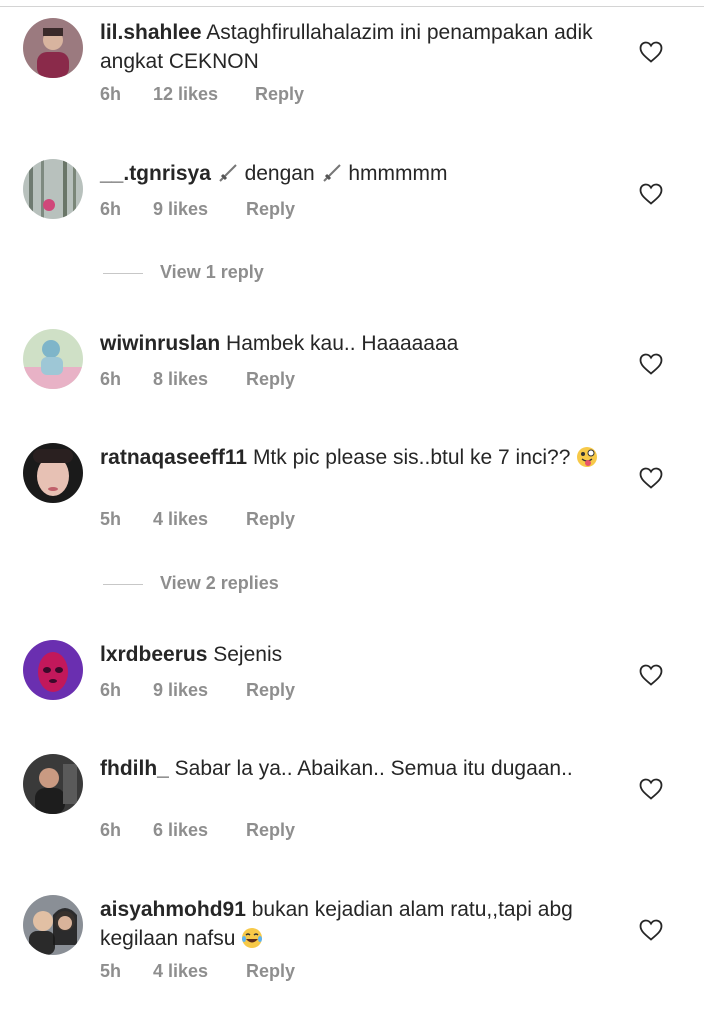 This screenshot has height=1024, width=704. What do you see at coordinates (180, 830) in the screenshot?
I see `comment-likes: 6 likes` at bounding box center [180, 830].